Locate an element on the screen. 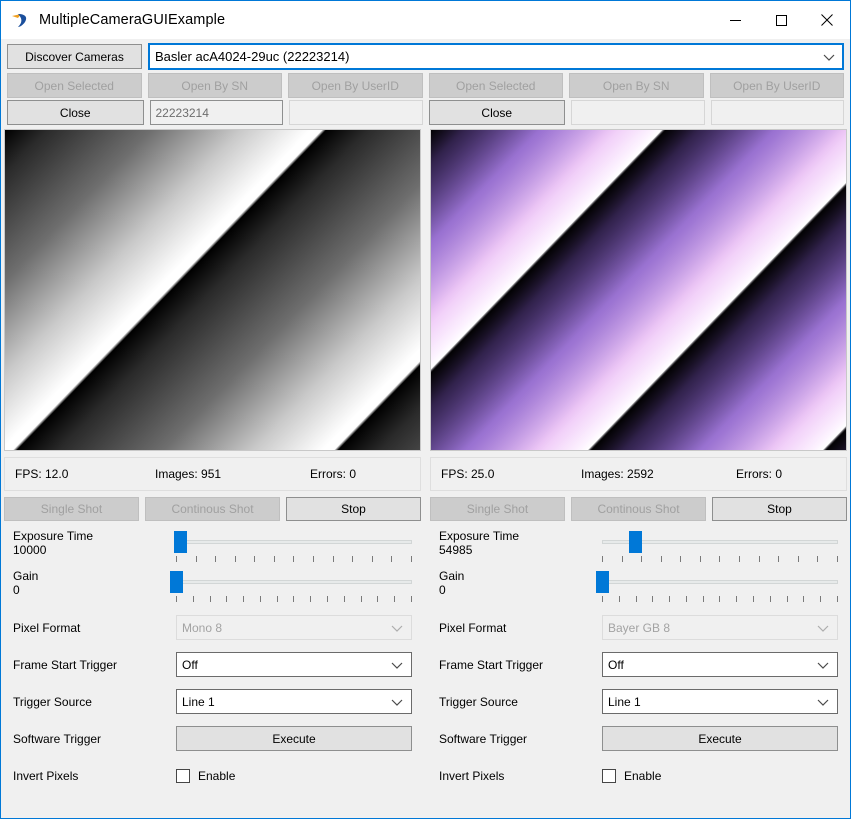 This screenshot has width=851, height=819. right-open-by-sn-button: Open By SN is located at coordinates (636, 85).